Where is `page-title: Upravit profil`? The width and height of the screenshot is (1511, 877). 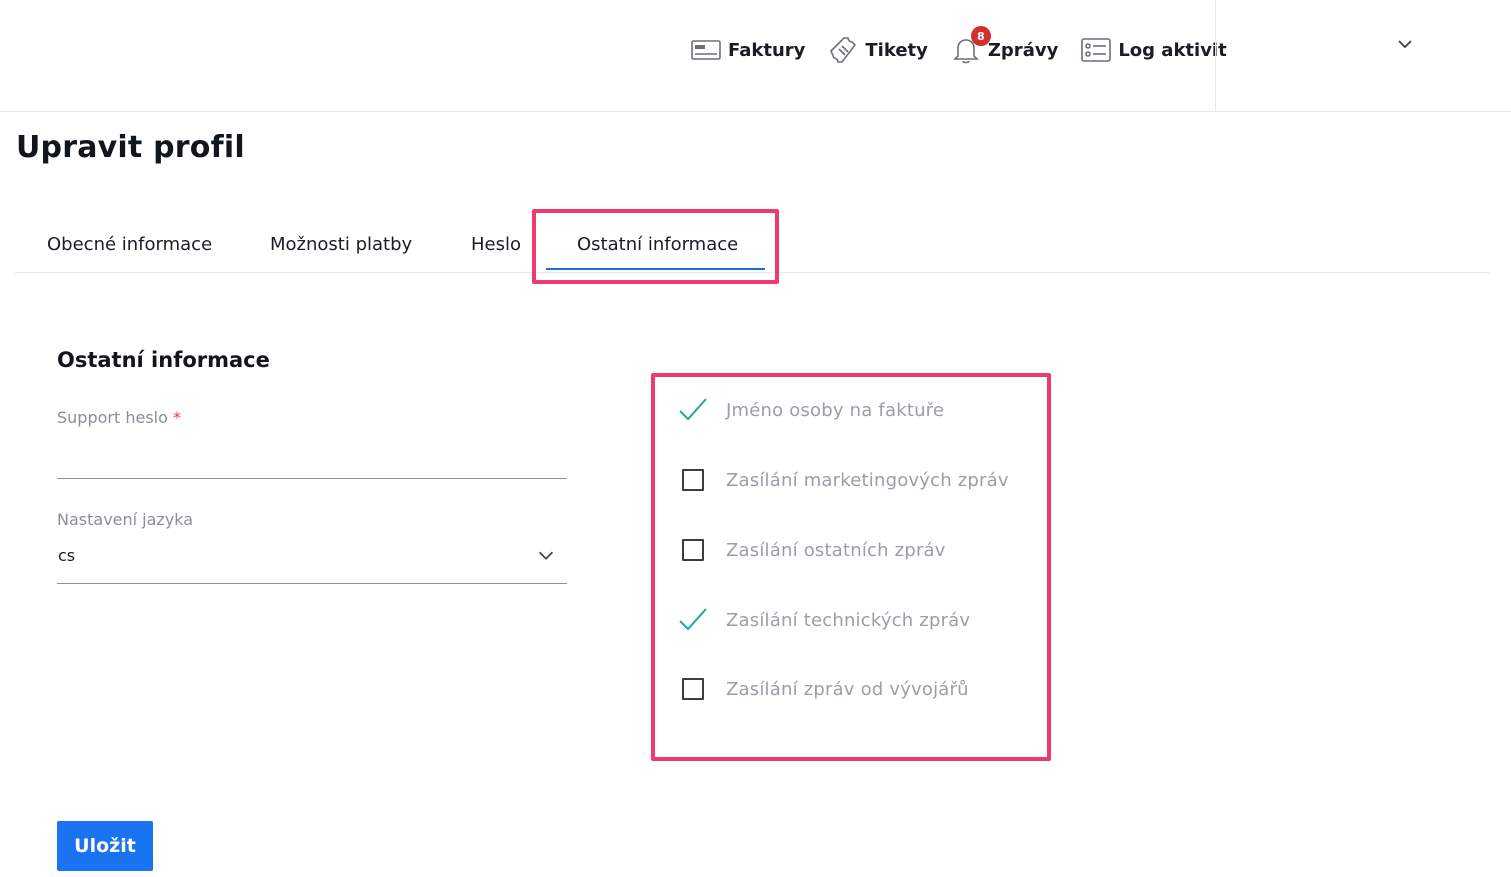
page-title: Upravit profil is located at coordinates (130, 147).